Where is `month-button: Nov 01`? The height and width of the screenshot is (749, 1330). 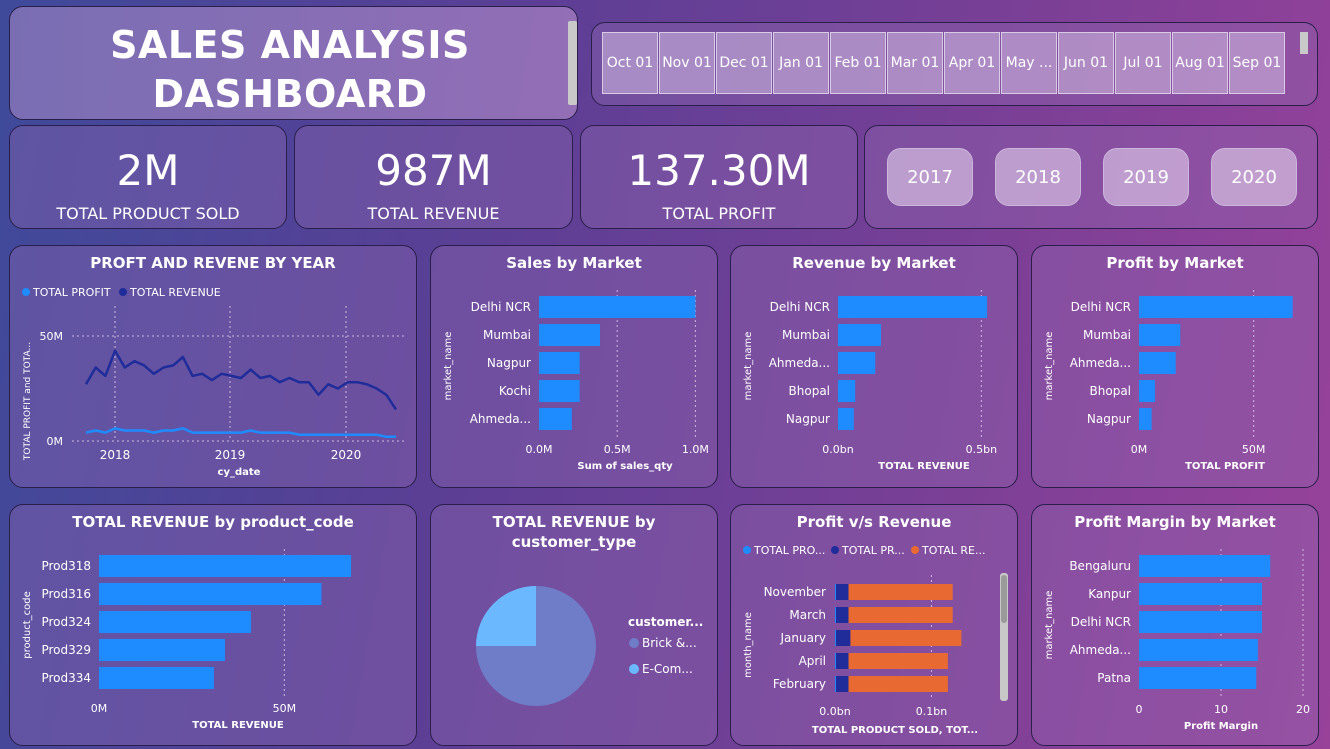
month-button: Nov 01 is located at coordinates (687, 63).